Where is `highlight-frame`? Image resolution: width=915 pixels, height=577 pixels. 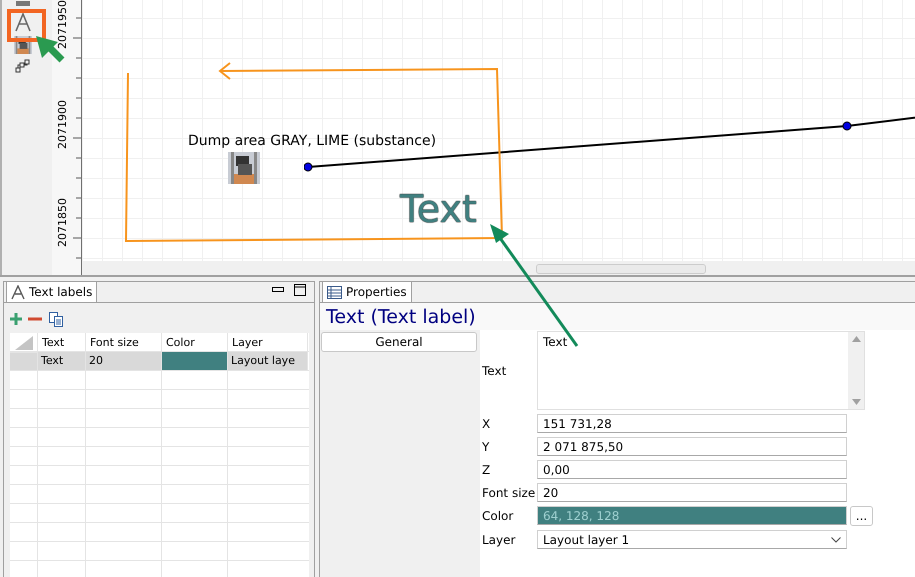 highlight-frame is located at coordinates (26, 25).